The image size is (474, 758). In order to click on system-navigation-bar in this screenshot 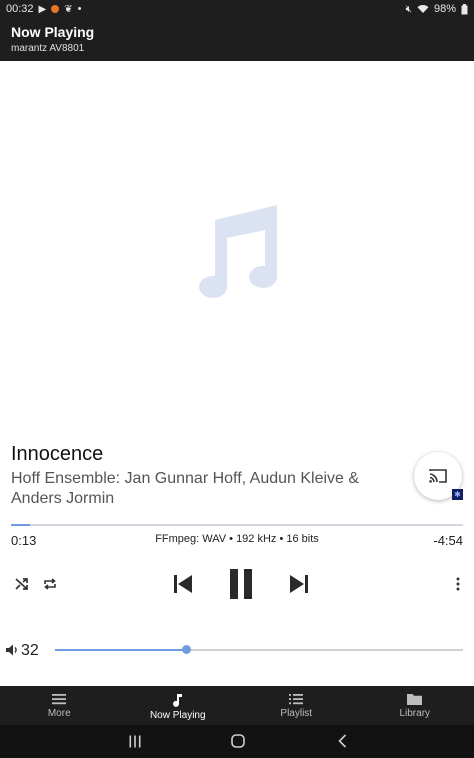, I will do `click(237, 741)`.